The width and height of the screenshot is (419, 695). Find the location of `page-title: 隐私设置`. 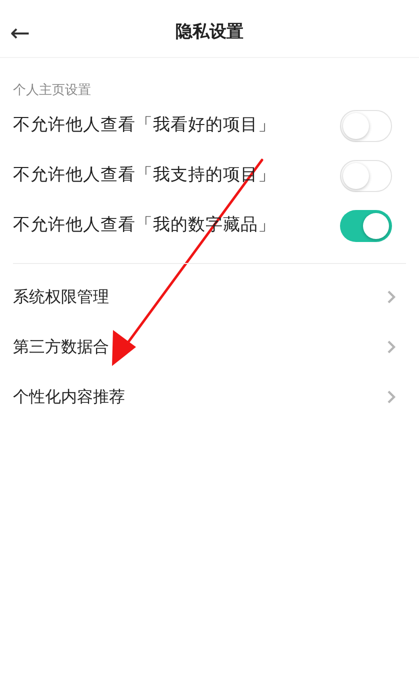

page-title: 隐私设置 is located at coordinates (210, 32).